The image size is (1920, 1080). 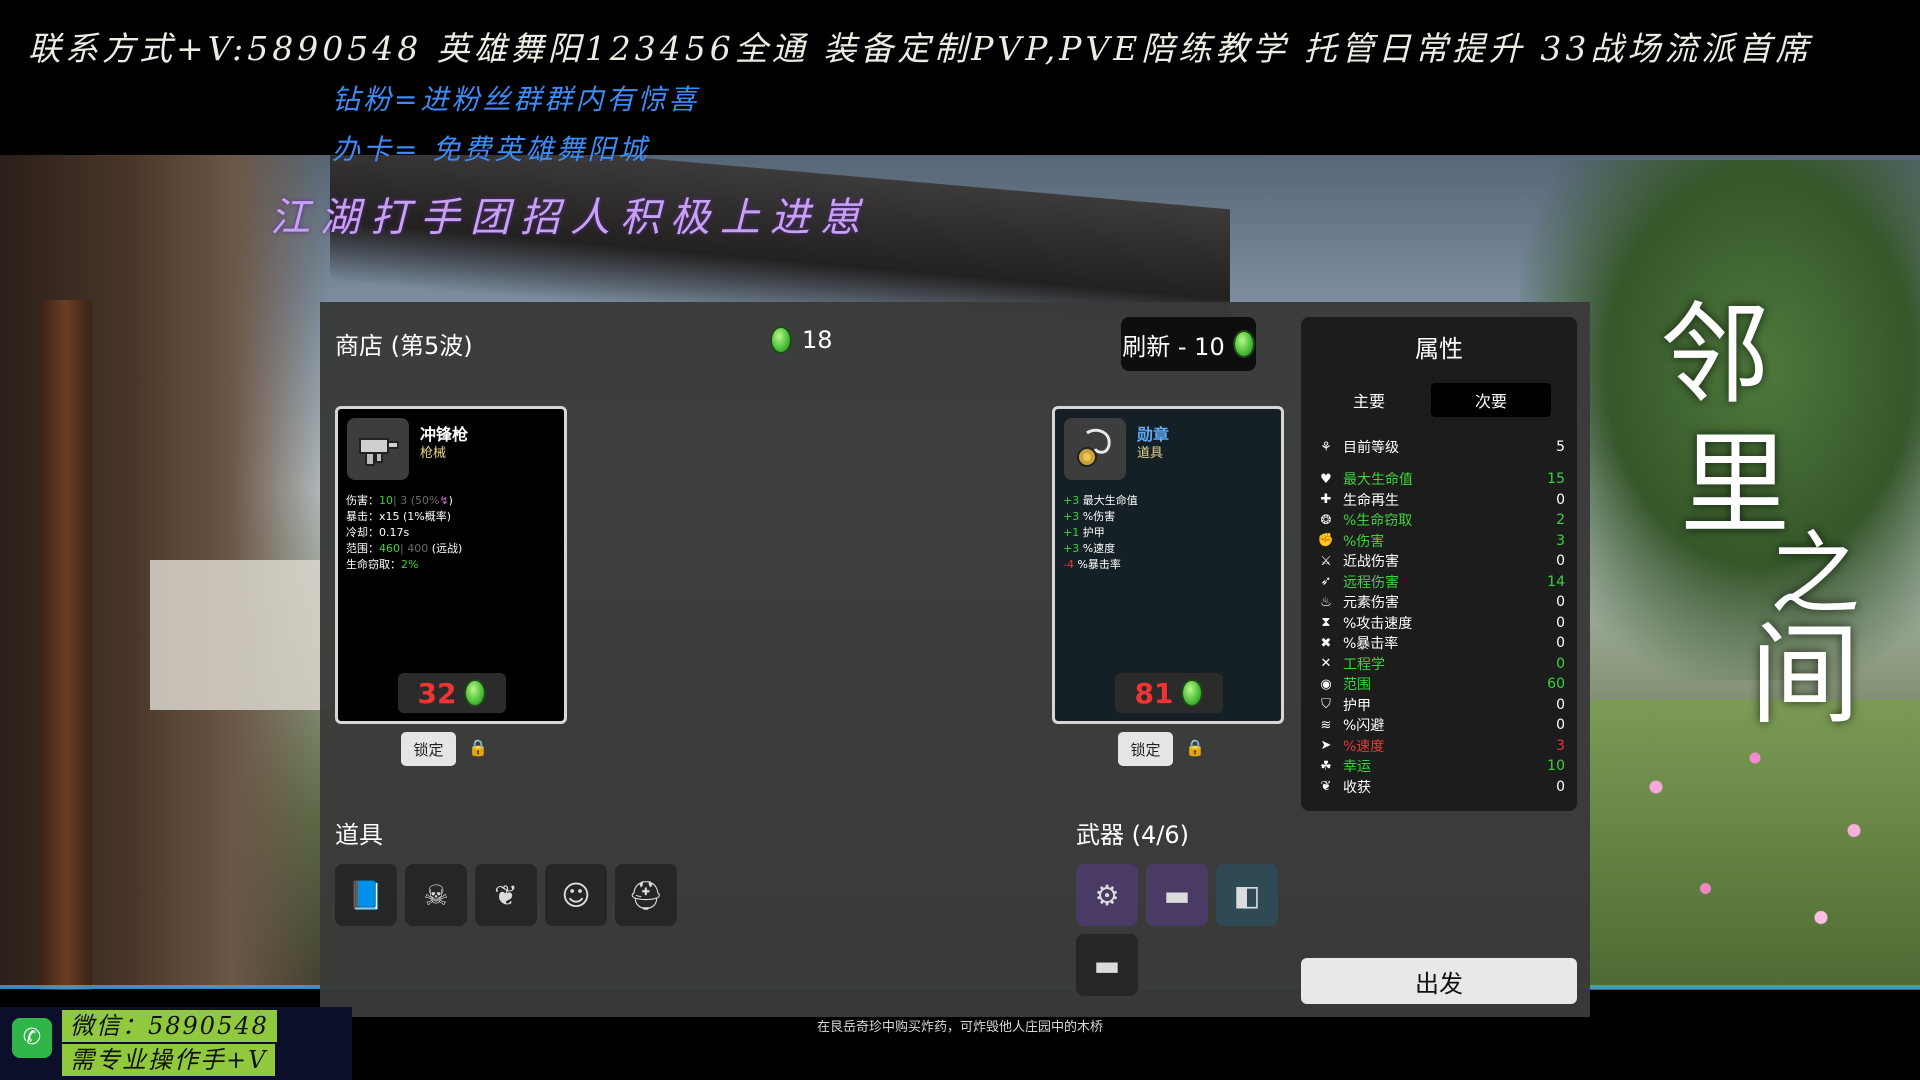 What do you see at coordinates (240, 635) in the screenshot?
I see `background-wall` at bounding box center [240, 635].